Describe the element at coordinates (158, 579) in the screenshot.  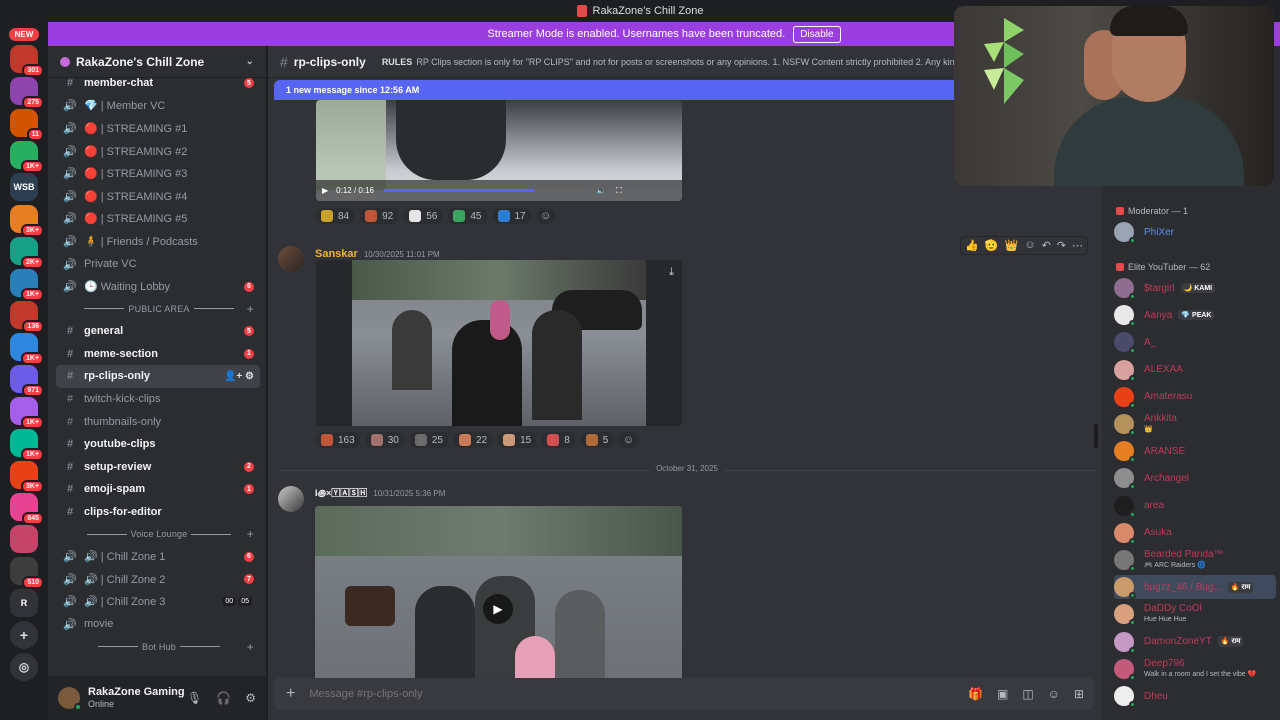
I see `channel-item: 🔊 🔊 | Chill Zone 2 7` at that location.